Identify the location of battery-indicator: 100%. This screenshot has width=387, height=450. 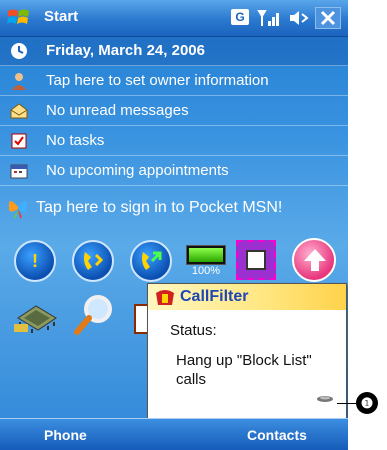
(206, 260).